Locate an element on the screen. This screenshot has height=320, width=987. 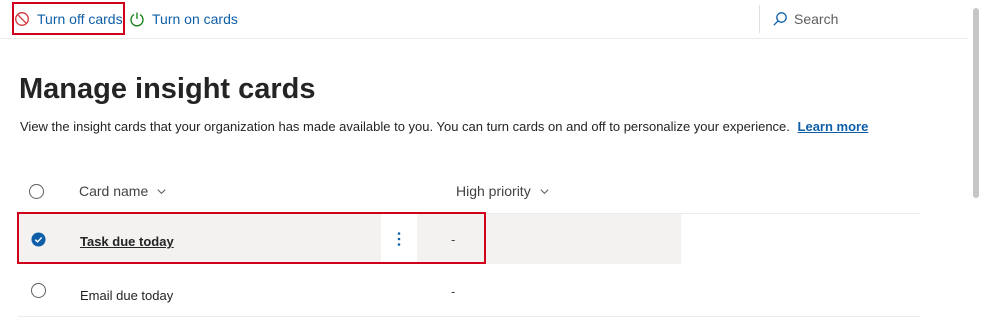
search-input: Search is located at coordinates (816, 19).